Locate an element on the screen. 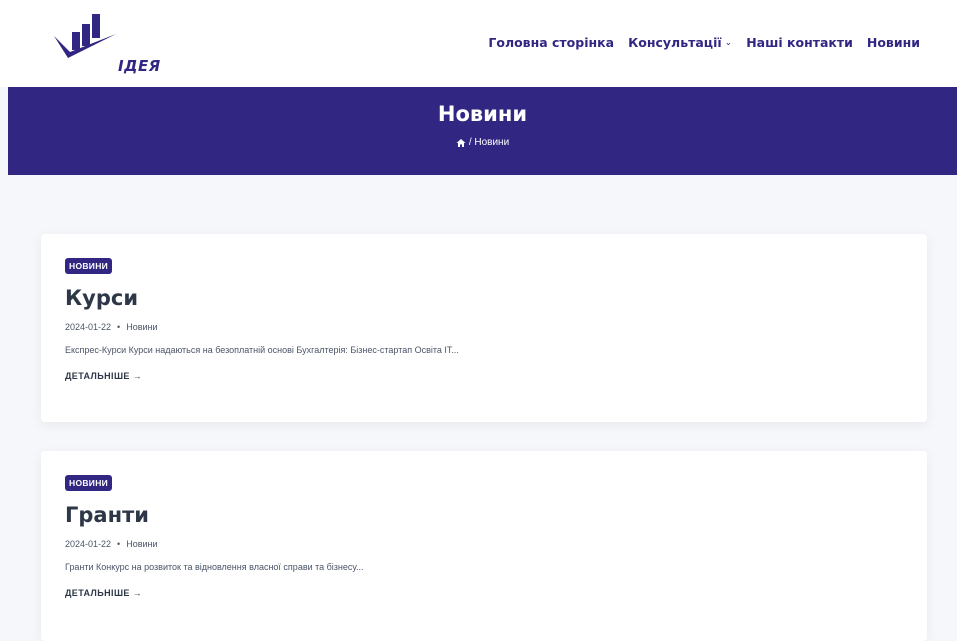 The height and width of the screenshot is (641, 957). page-title: Новини is located at coordinates (482, 114).